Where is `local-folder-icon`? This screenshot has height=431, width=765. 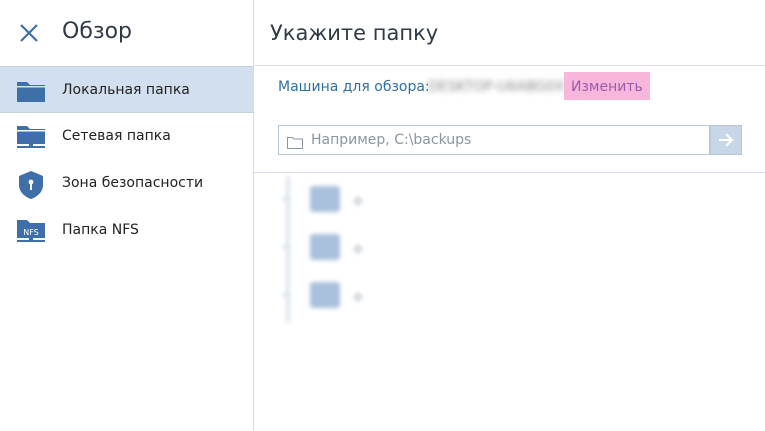 local-folder-icon is located at coordinates (31, 91).